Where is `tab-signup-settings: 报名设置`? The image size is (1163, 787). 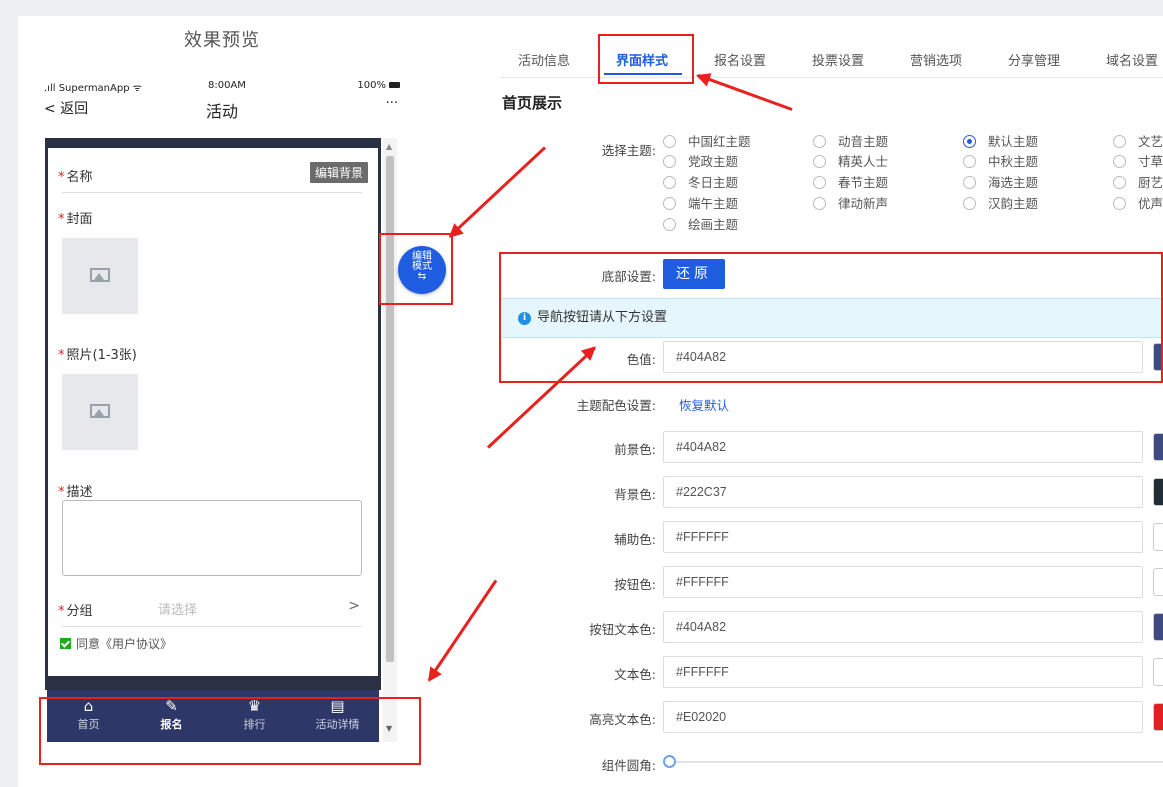 tab-signup-settings: 报名设置 is located at coordinates (740, 59).